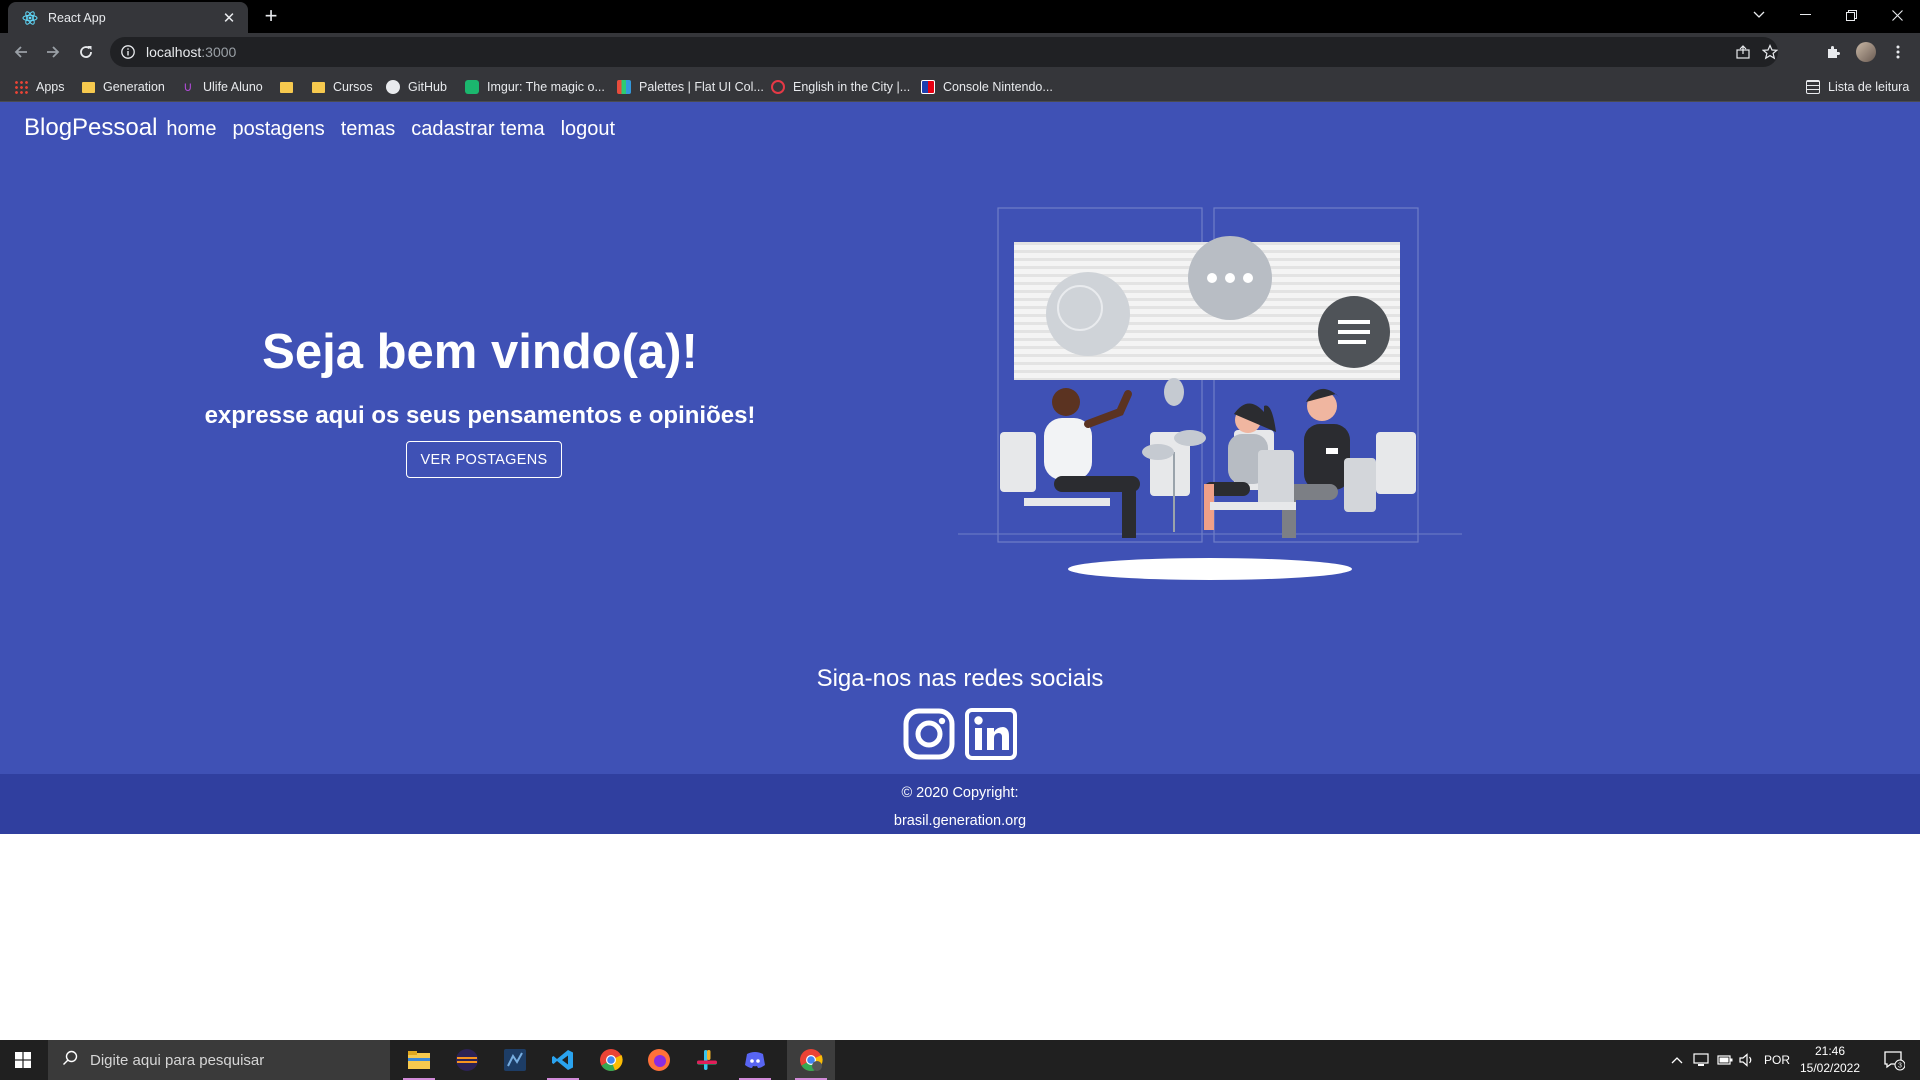 This screenshot has height=1080, width=1920. I want to click on nav-cadastrar-tema: cadastrar tema, so click(477, 129).